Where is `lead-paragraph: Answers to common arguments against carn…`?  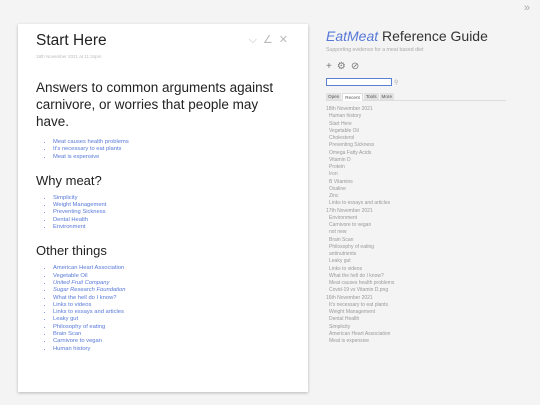
lead-paragraph: Answers to common arguments against carn… is located at coordinates (155, 104).